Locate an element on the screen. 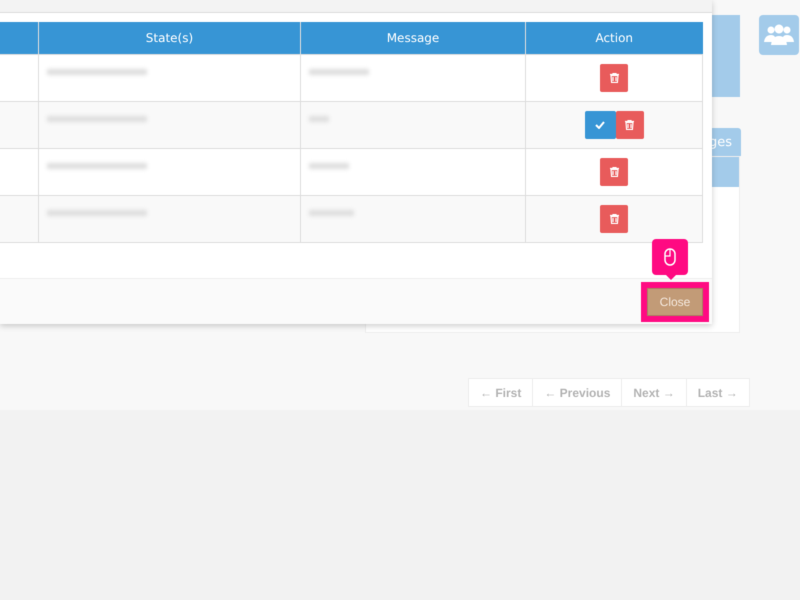  close-button: Close is located at coordinates (675, 302).